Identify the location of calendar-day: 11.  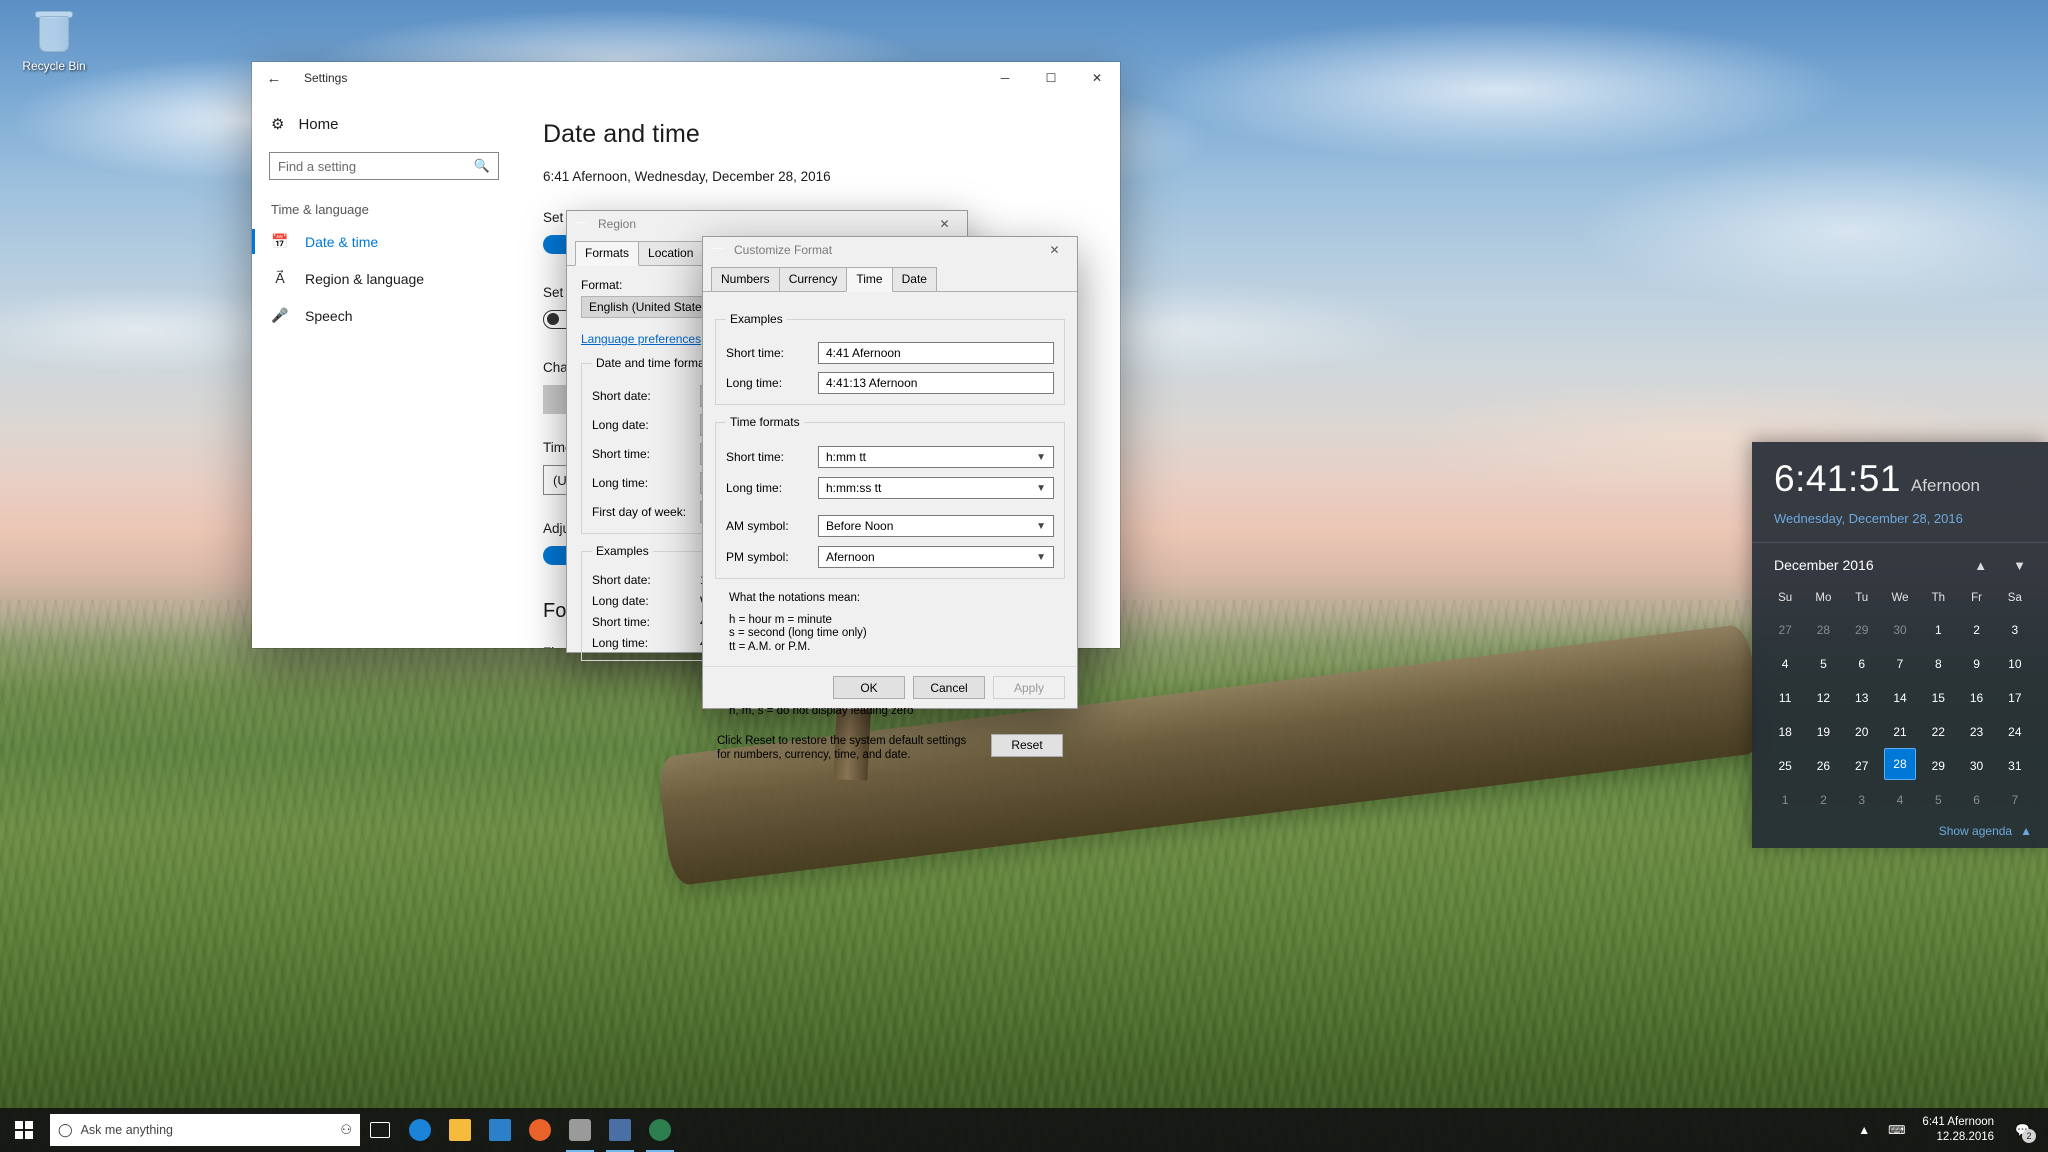
(1785, 698).